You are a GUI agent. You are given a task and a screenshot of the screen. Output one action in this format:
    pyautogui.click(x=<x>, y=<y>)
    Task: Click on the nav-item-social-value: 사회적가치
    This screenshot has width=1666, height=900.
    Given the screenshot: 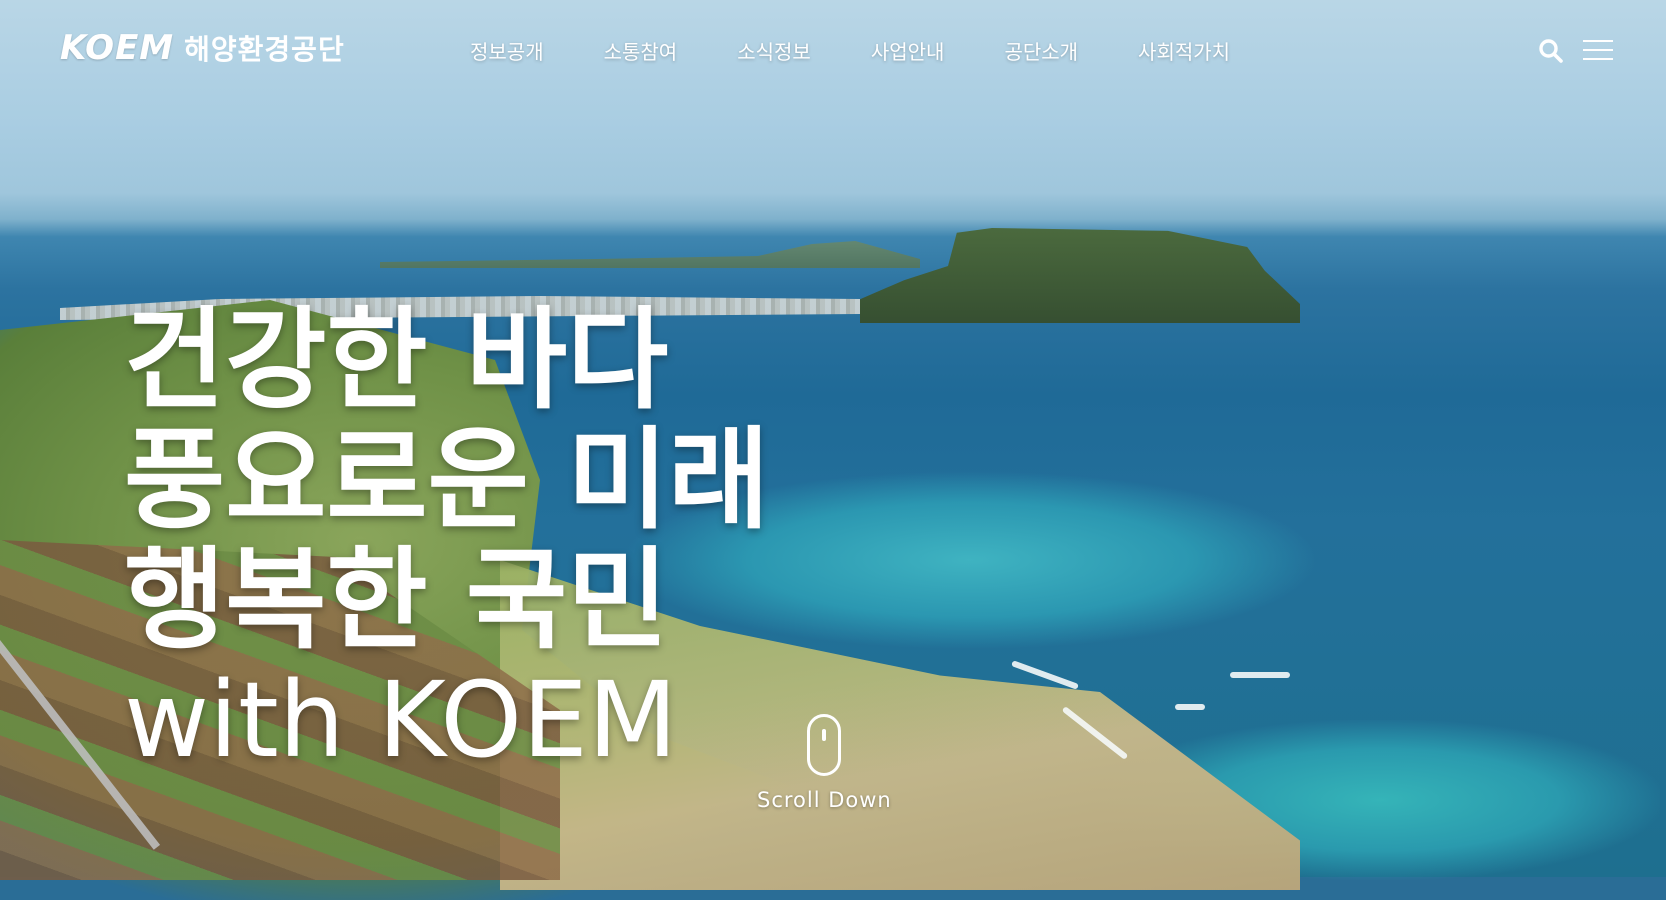 What is the action you would take?
    pyautogui.click(x=1184, y=50)
    